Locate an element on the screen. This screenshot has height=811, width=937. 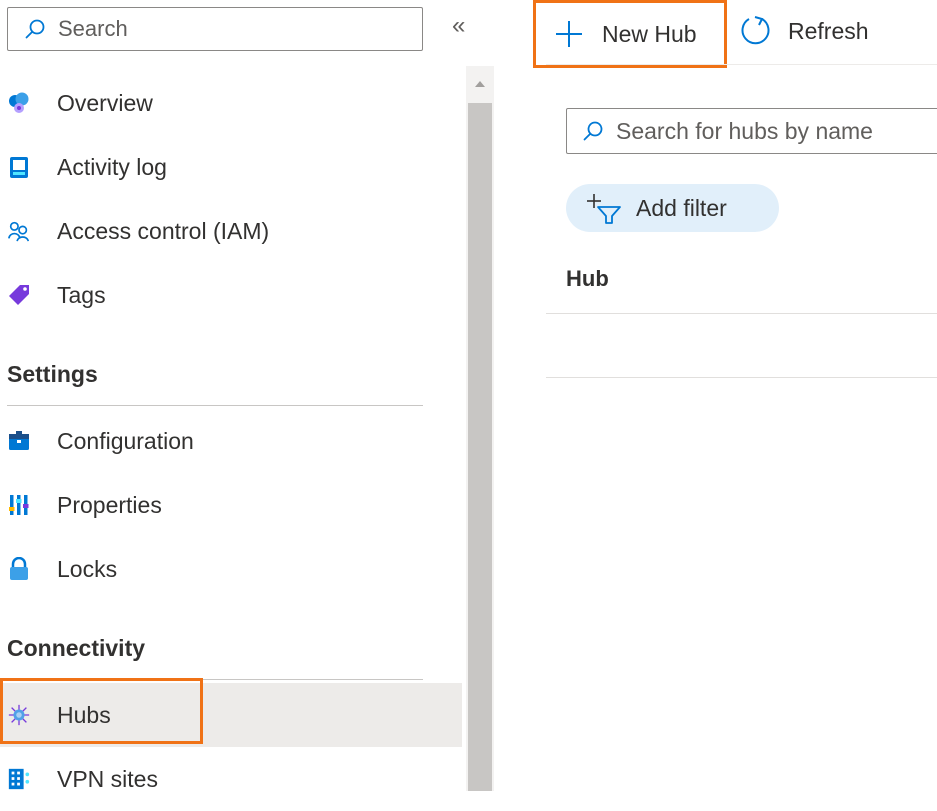
sidebar-item-label: Tags is located at coordinates (81, 294).